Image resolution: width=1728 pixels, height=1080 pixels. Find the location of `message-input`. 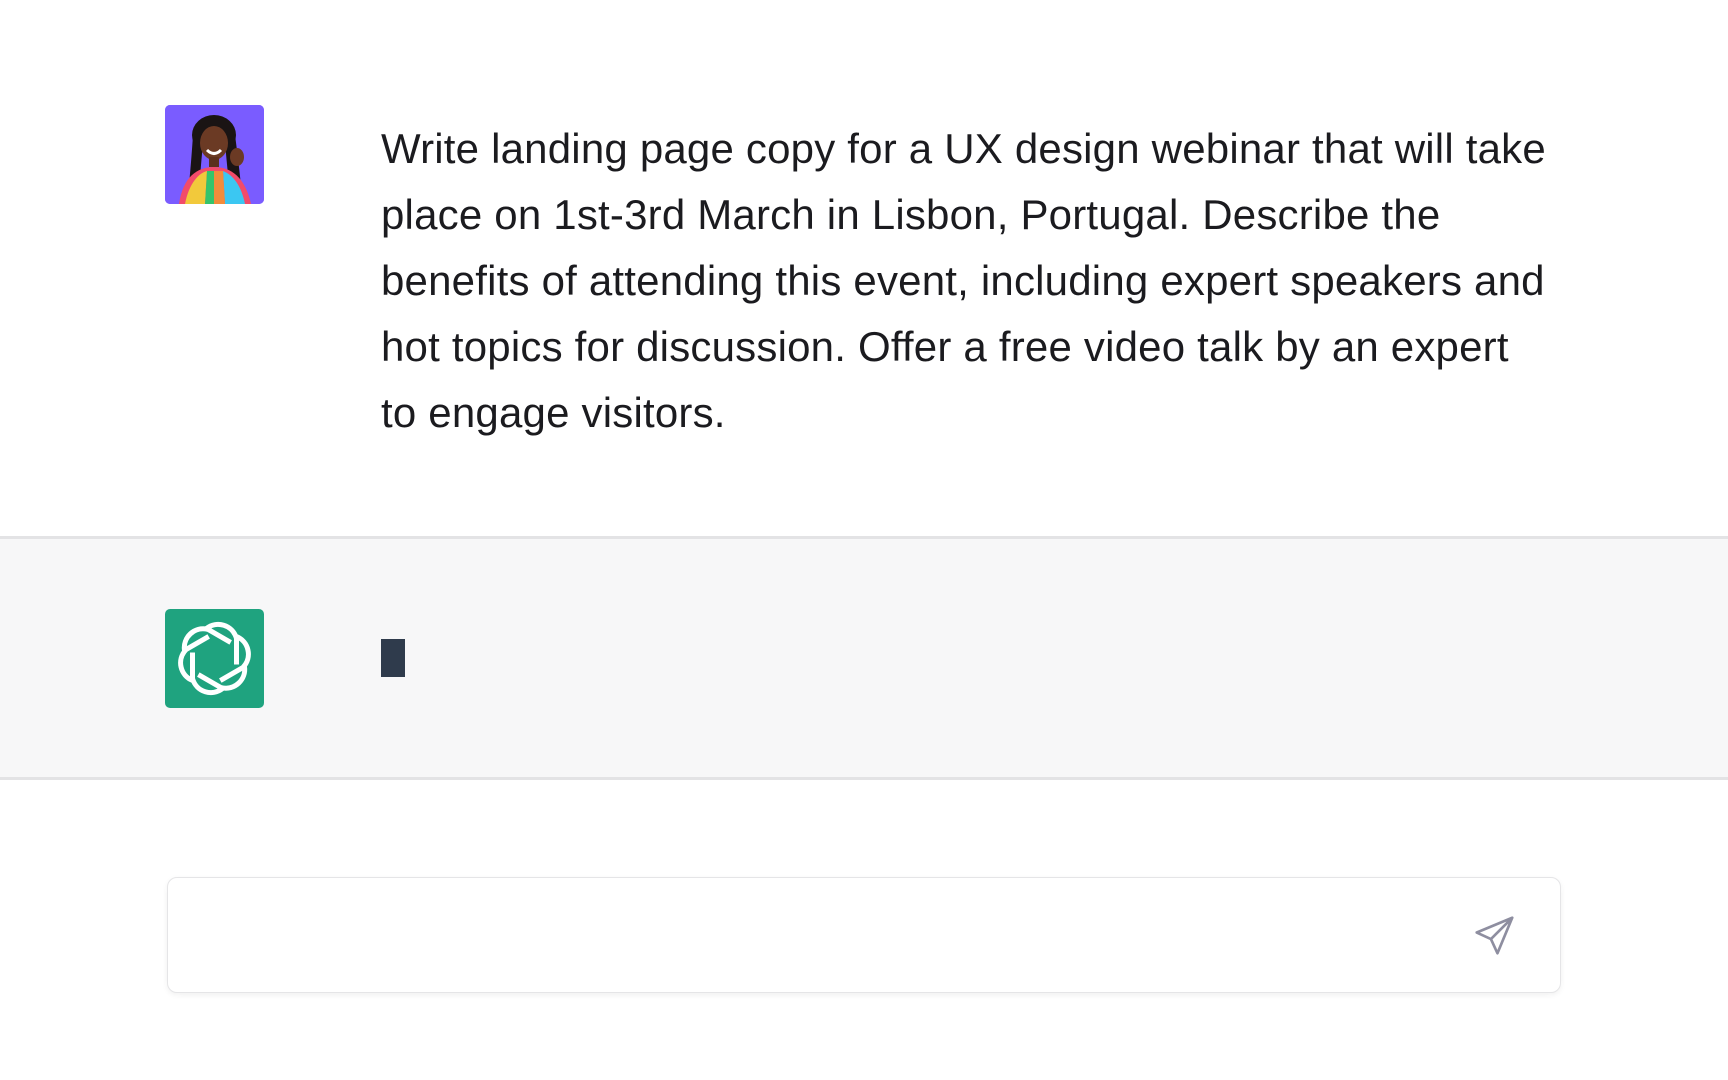

message-input is located at coordinates (813, 936).